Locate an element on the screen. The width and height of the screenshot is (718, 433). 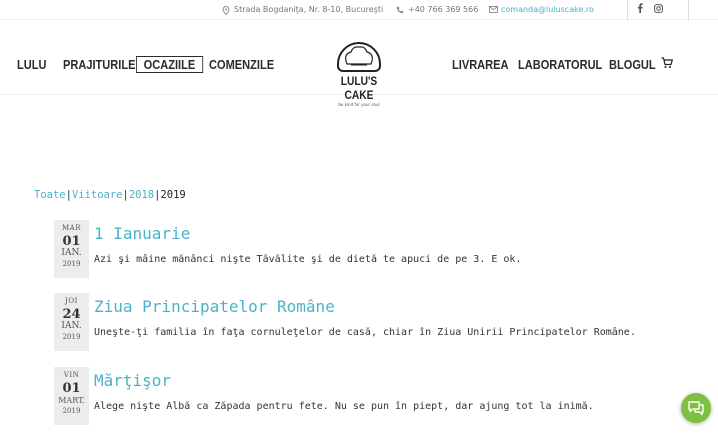
cart-icon is located at coordinates (667, 64).